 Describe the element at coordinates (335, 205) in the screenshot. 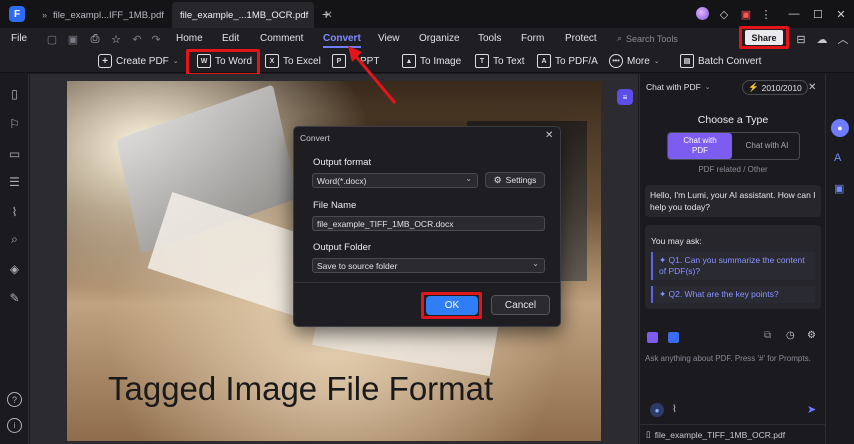

I see `file-name-label: File Name` at that location.